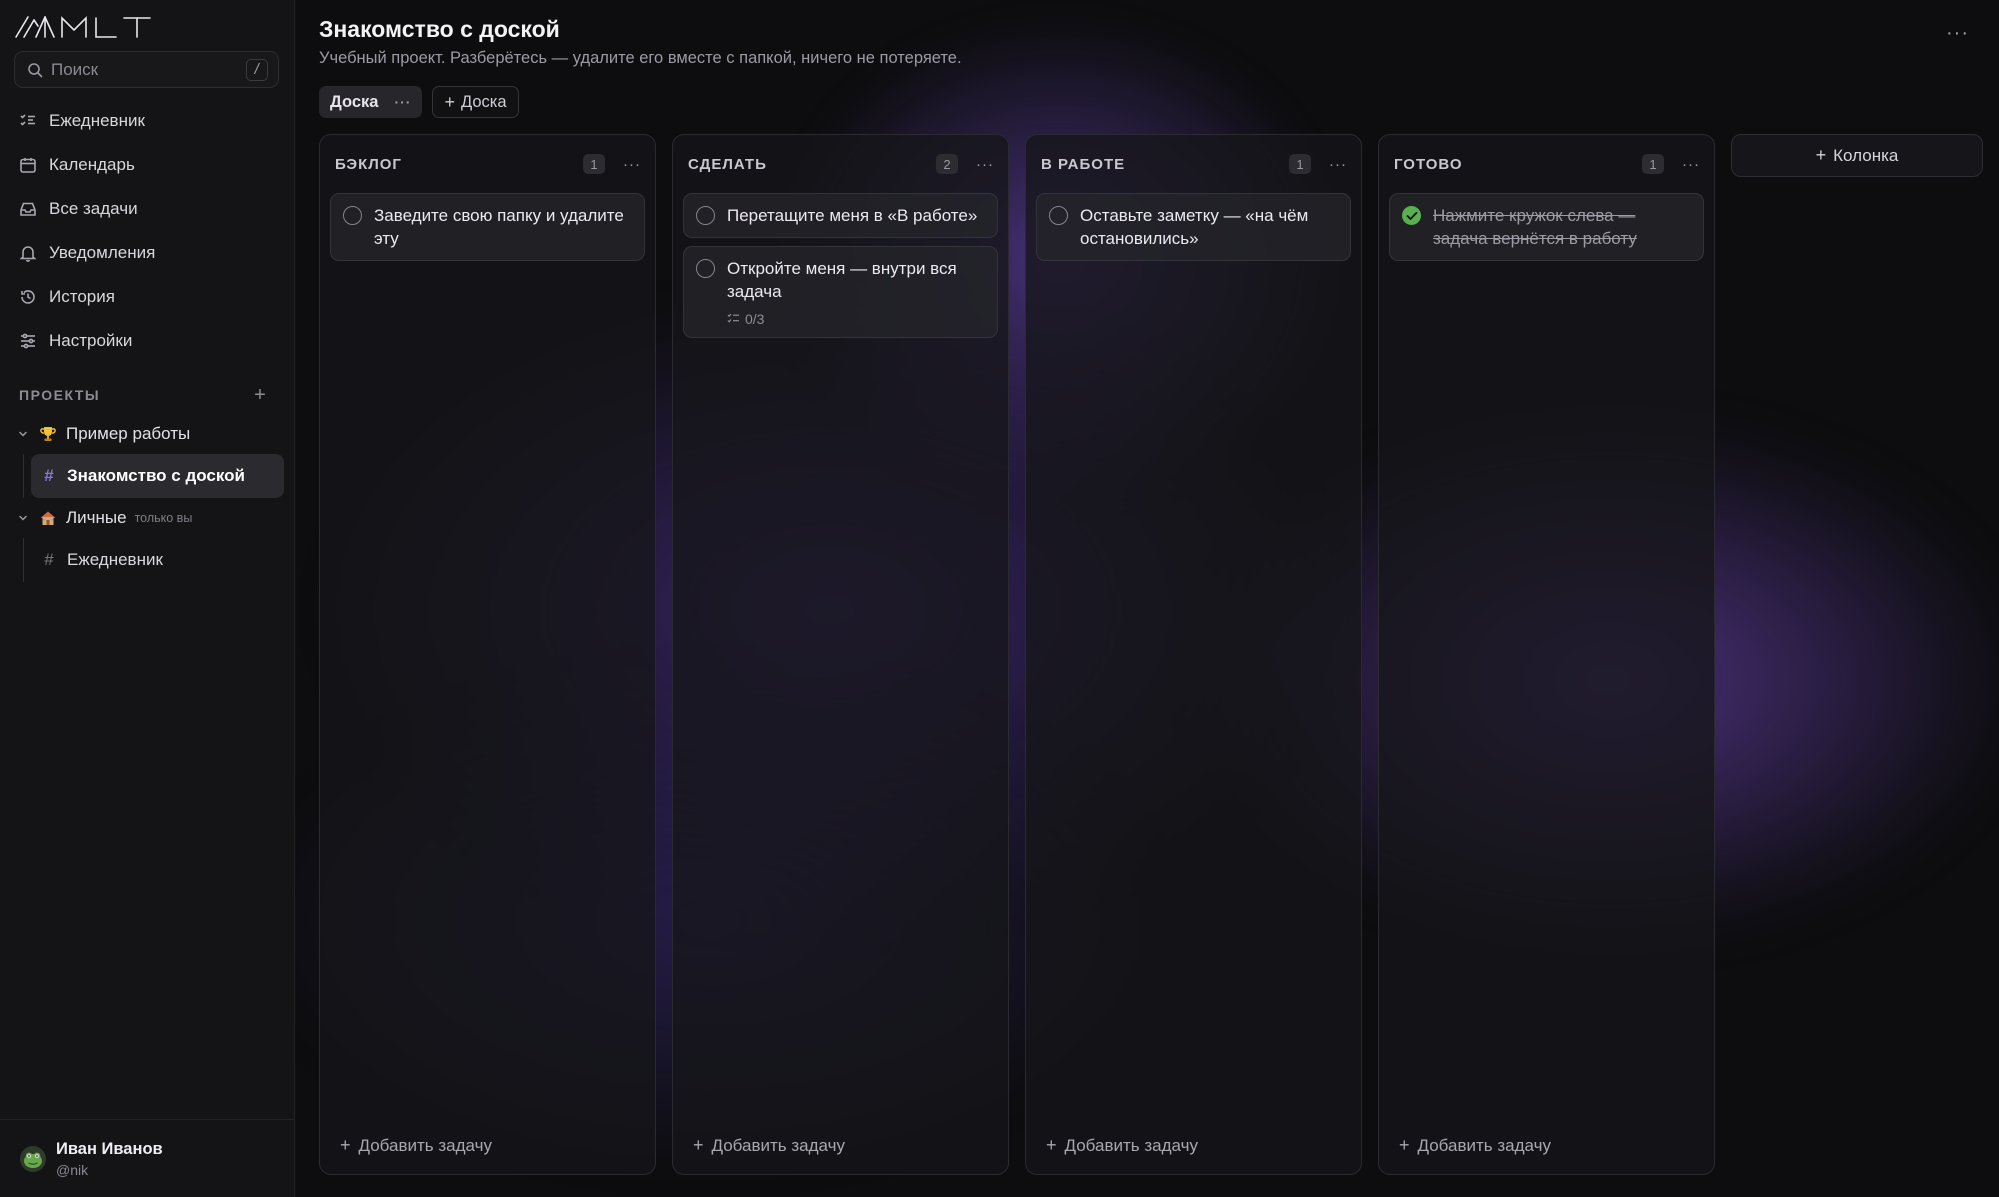  I want to click on search-input: Поиск, so click(148, 70).